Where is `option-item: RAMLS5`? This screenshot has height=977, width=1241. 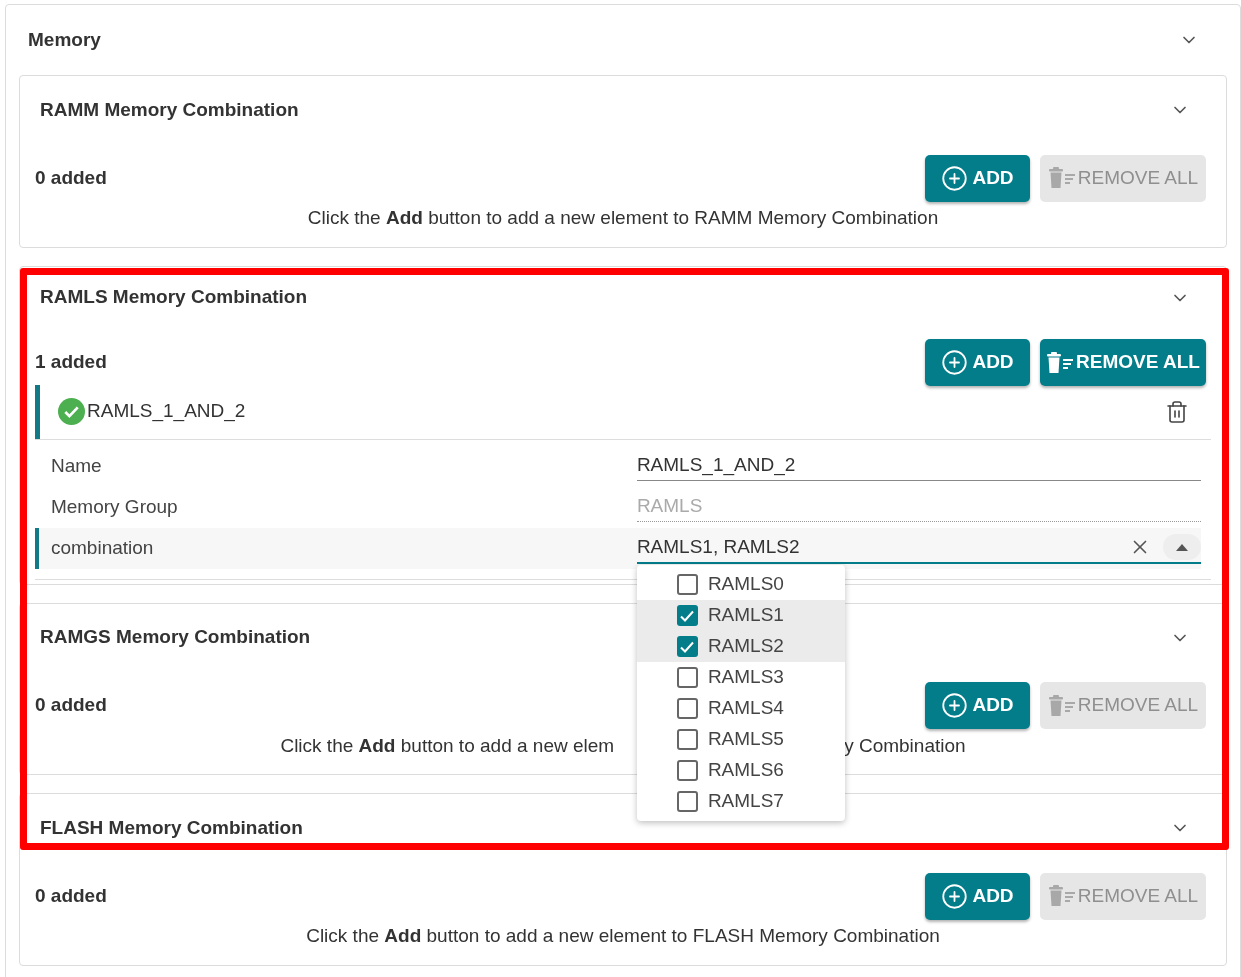 option-item: RAMLS5 is located at coordinates (740, 739).